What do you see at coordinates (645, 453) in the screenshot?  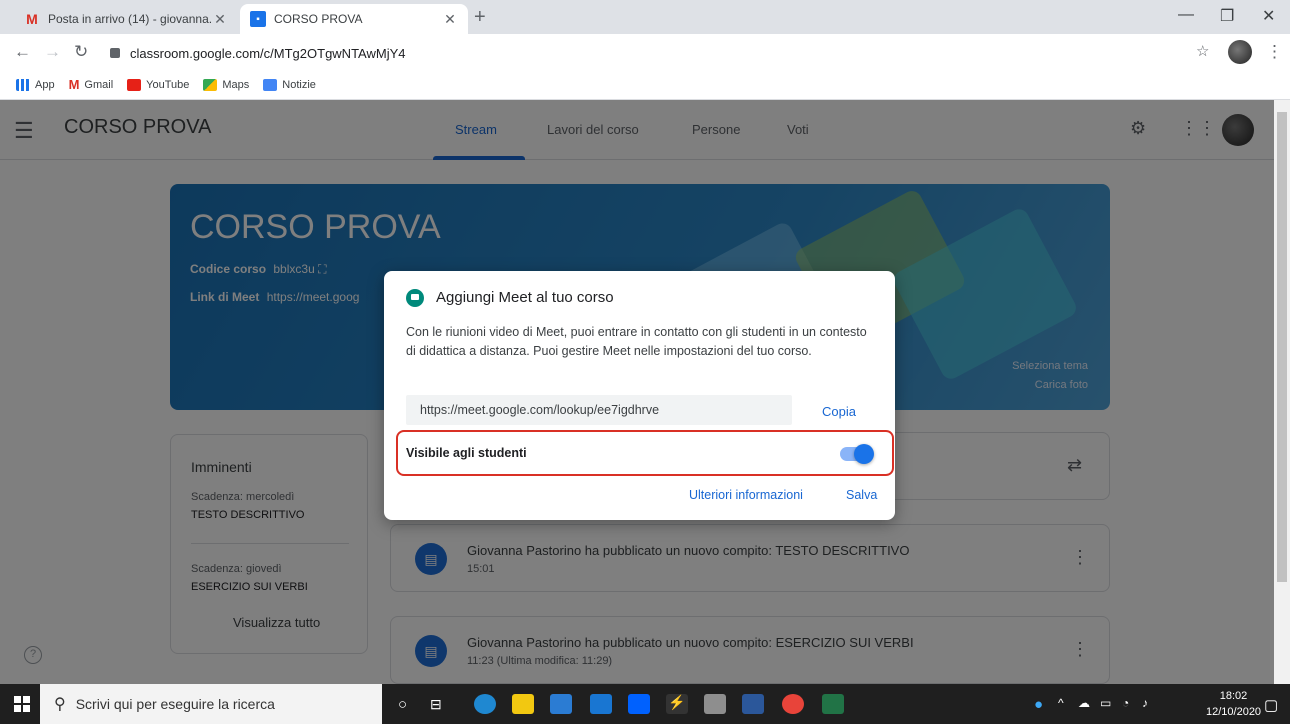 I see `visibility-row-highlight` at bounding box center [645, 453].